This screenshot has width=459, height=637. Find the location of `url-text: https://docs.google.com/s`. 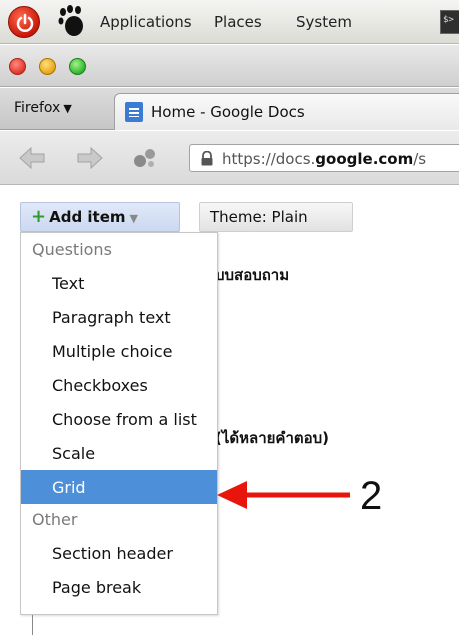

url-text: https://docs.google.com/s is located at coordinates (324, 159).